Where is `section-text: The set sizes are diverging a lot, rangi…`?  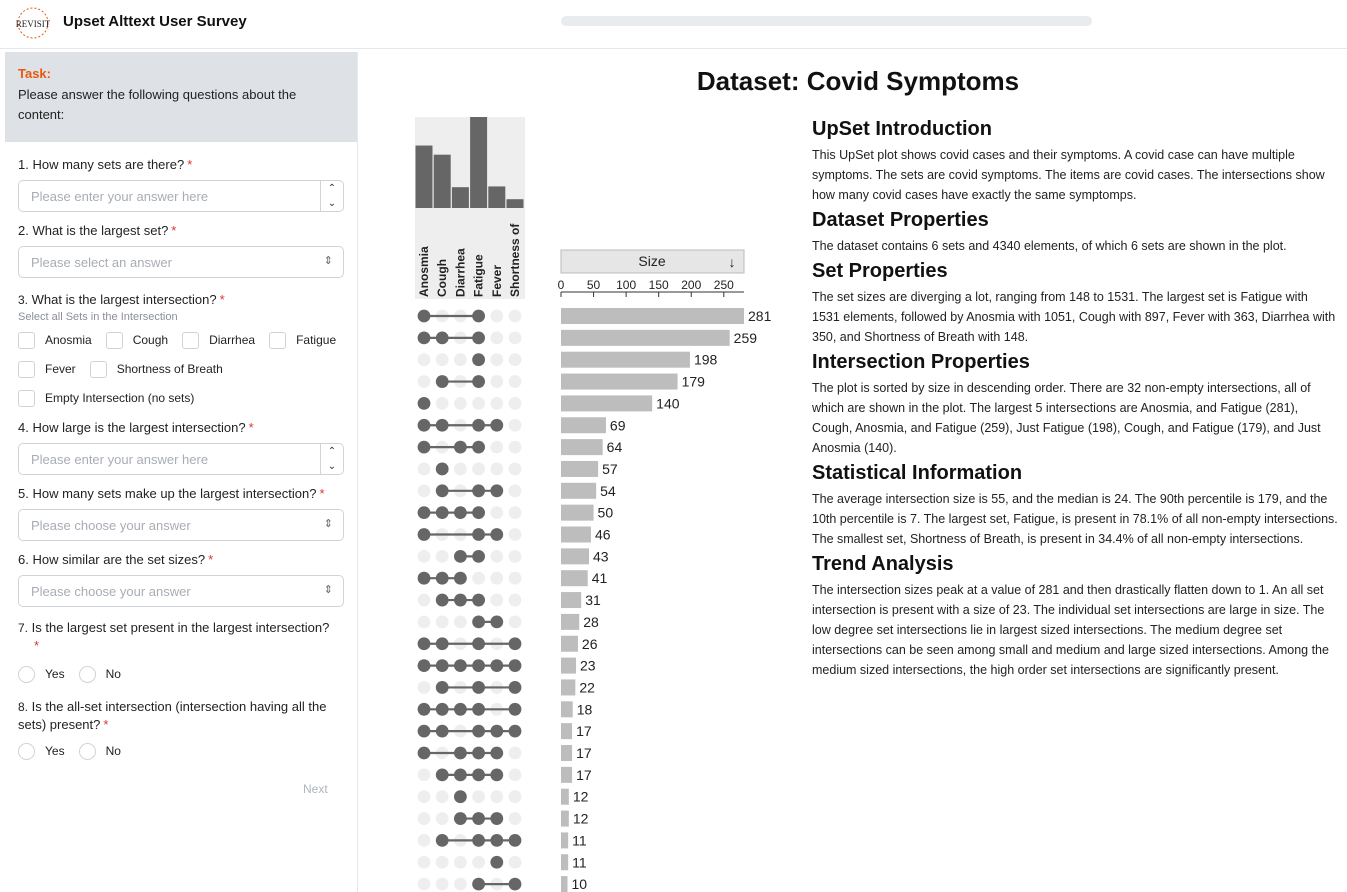 section-text: The set sizes are diverging a lot, rangi… is located at coordinates (1074, 317).